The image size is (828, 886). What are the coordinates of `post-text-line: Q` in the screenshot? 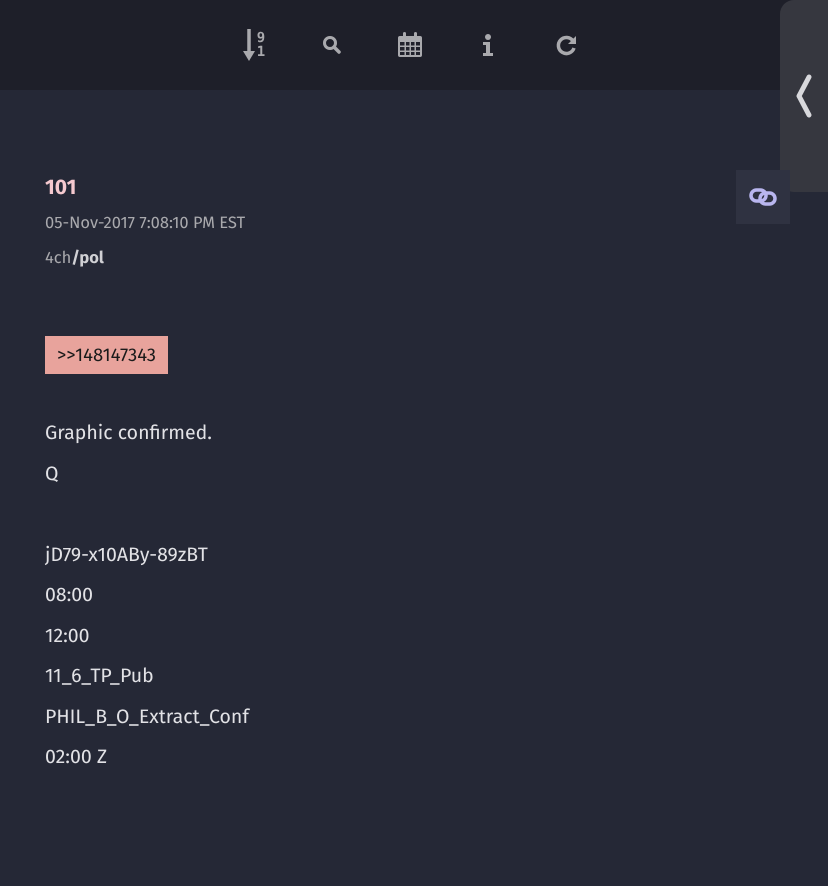 It's located at (51, 475).